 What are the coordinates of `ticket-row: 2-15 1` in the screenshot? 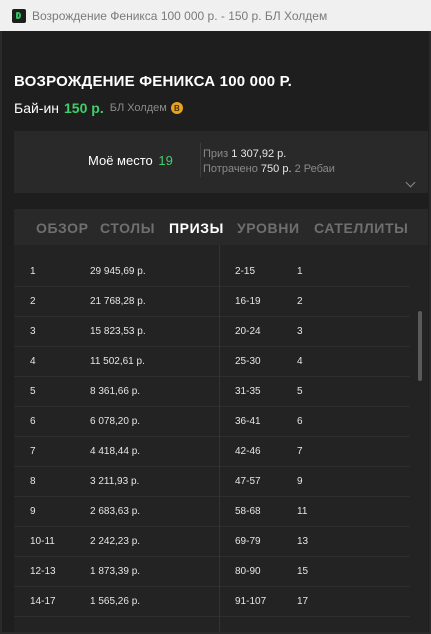 It's located at (315, 272).